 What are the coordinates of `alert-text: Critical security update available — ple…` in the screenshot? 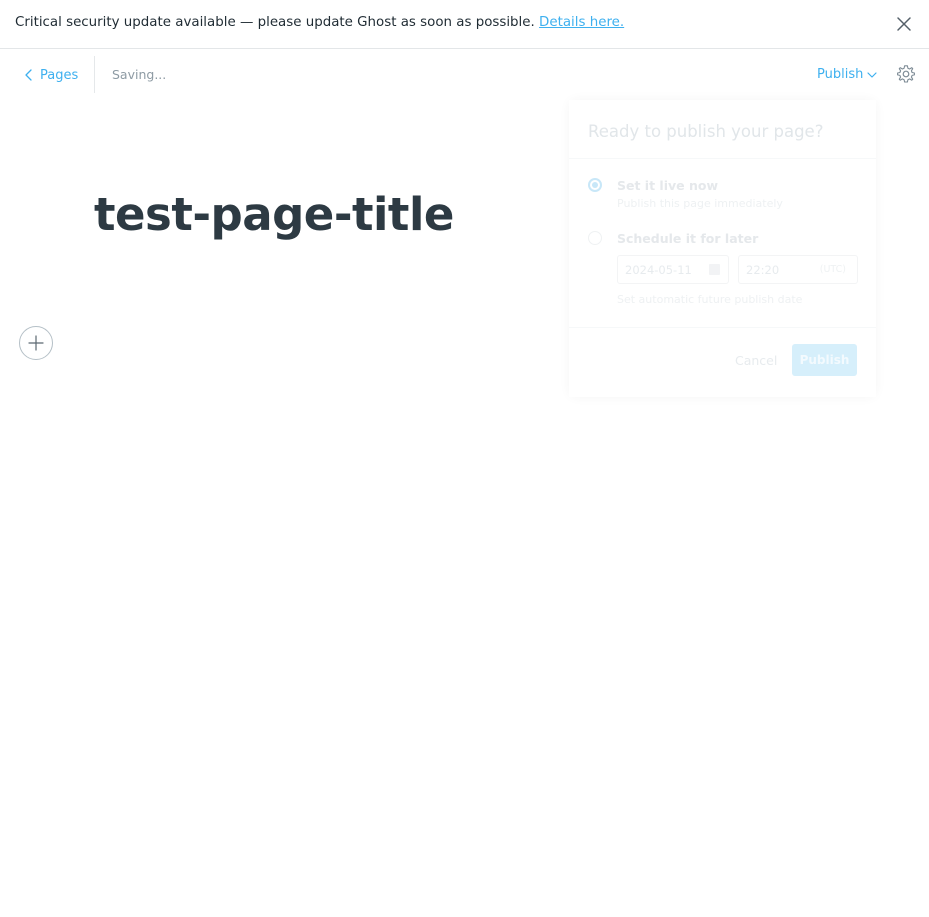 It's located at (275, 22).